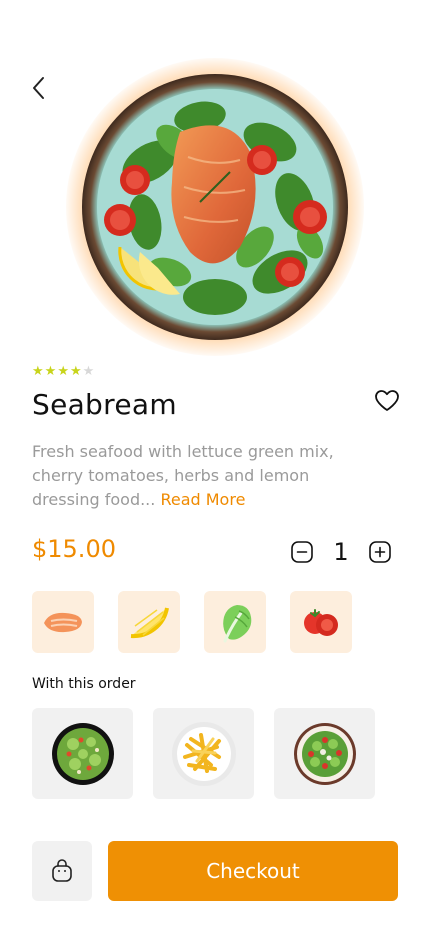  I want to click on minus-icon, so click(302, 552).